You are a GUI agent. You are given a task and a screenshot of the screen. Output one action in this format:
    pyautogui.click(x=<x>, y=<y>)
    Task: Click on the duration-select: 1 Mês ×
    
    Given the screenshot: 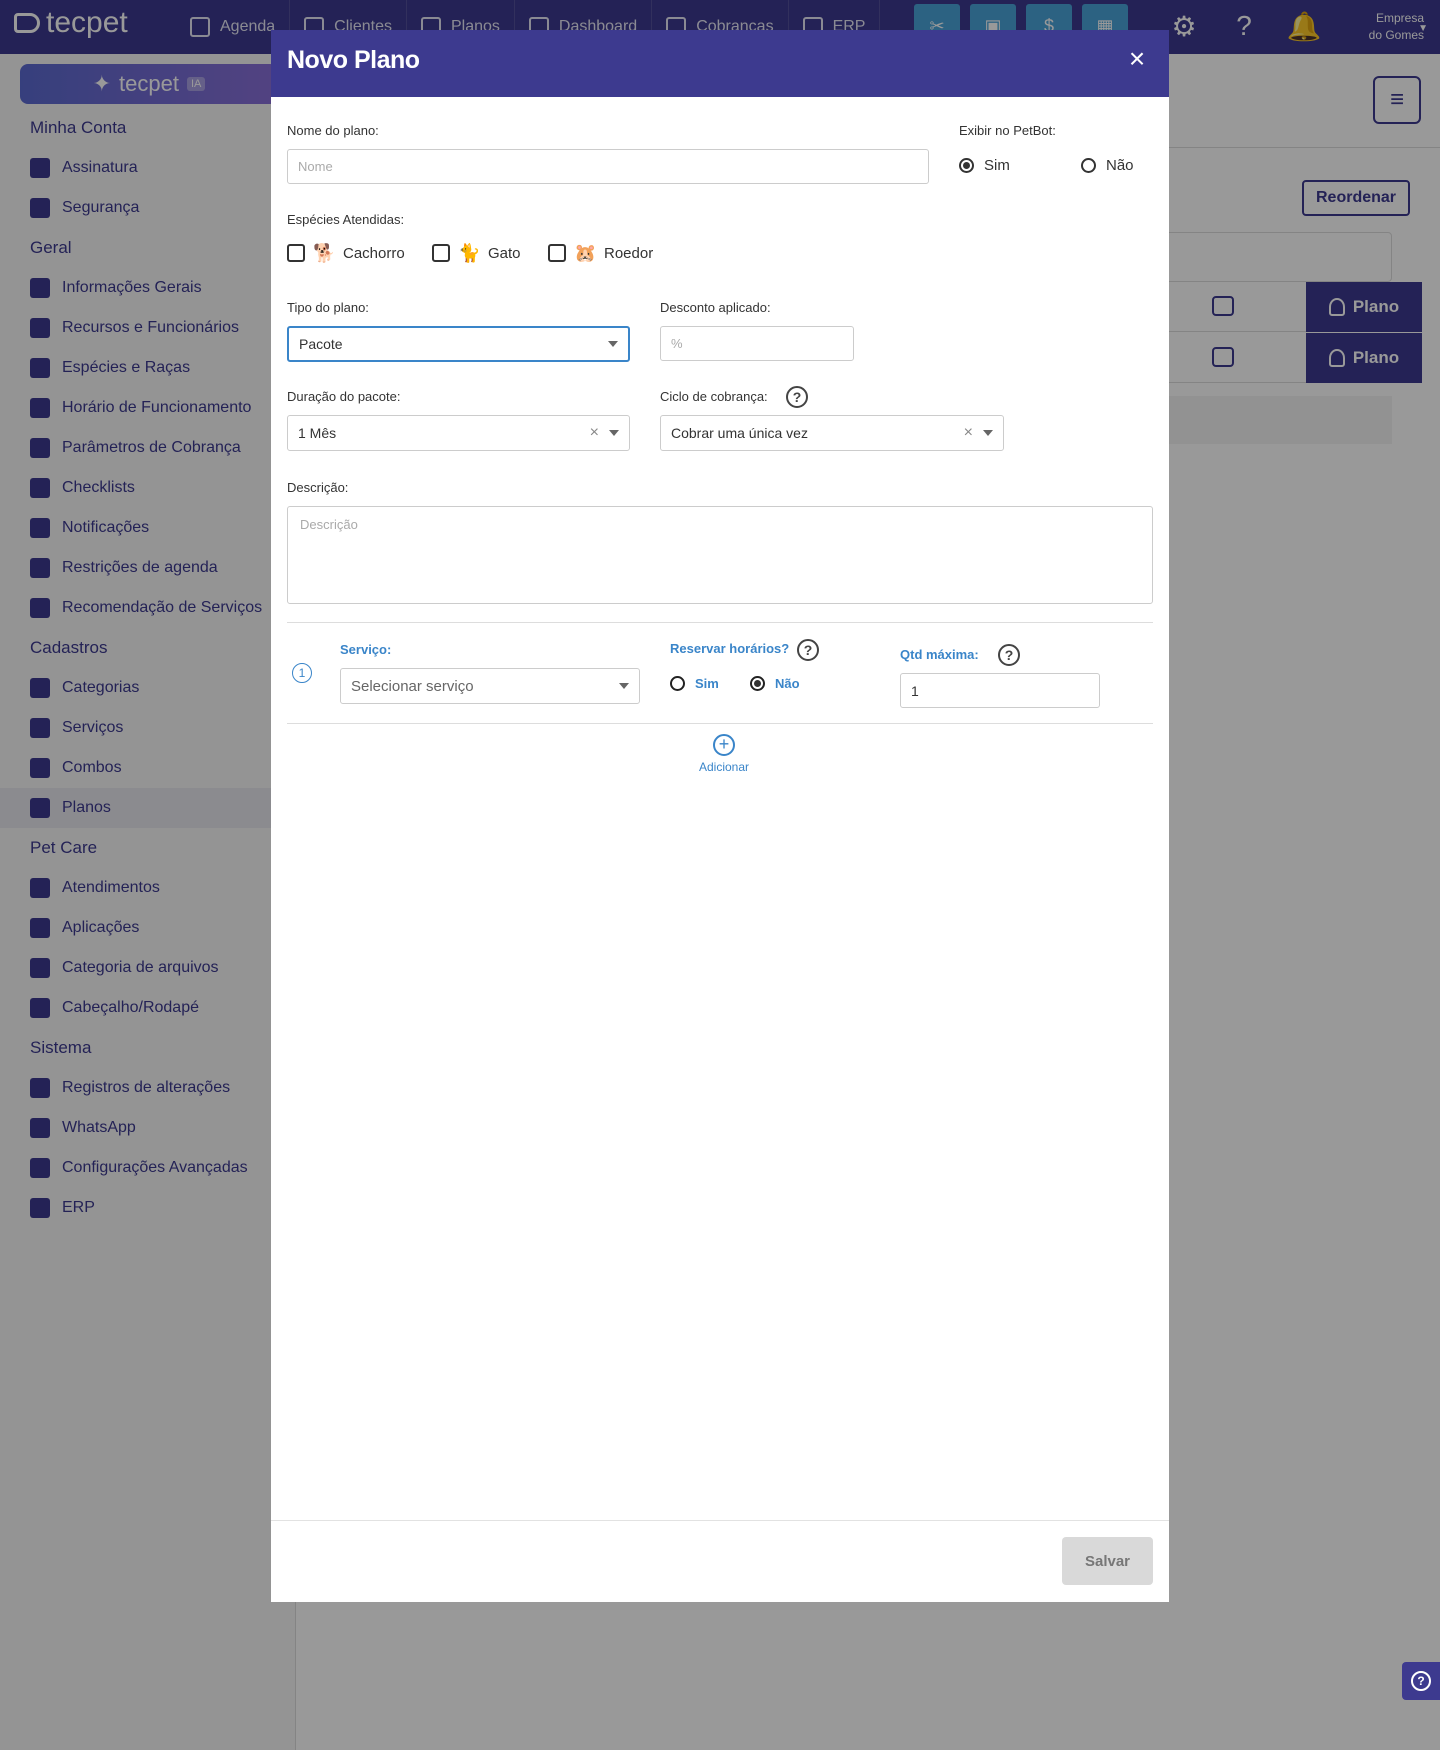 What is the action you would take?
    pyautogui.click(x=458, y=433)
    